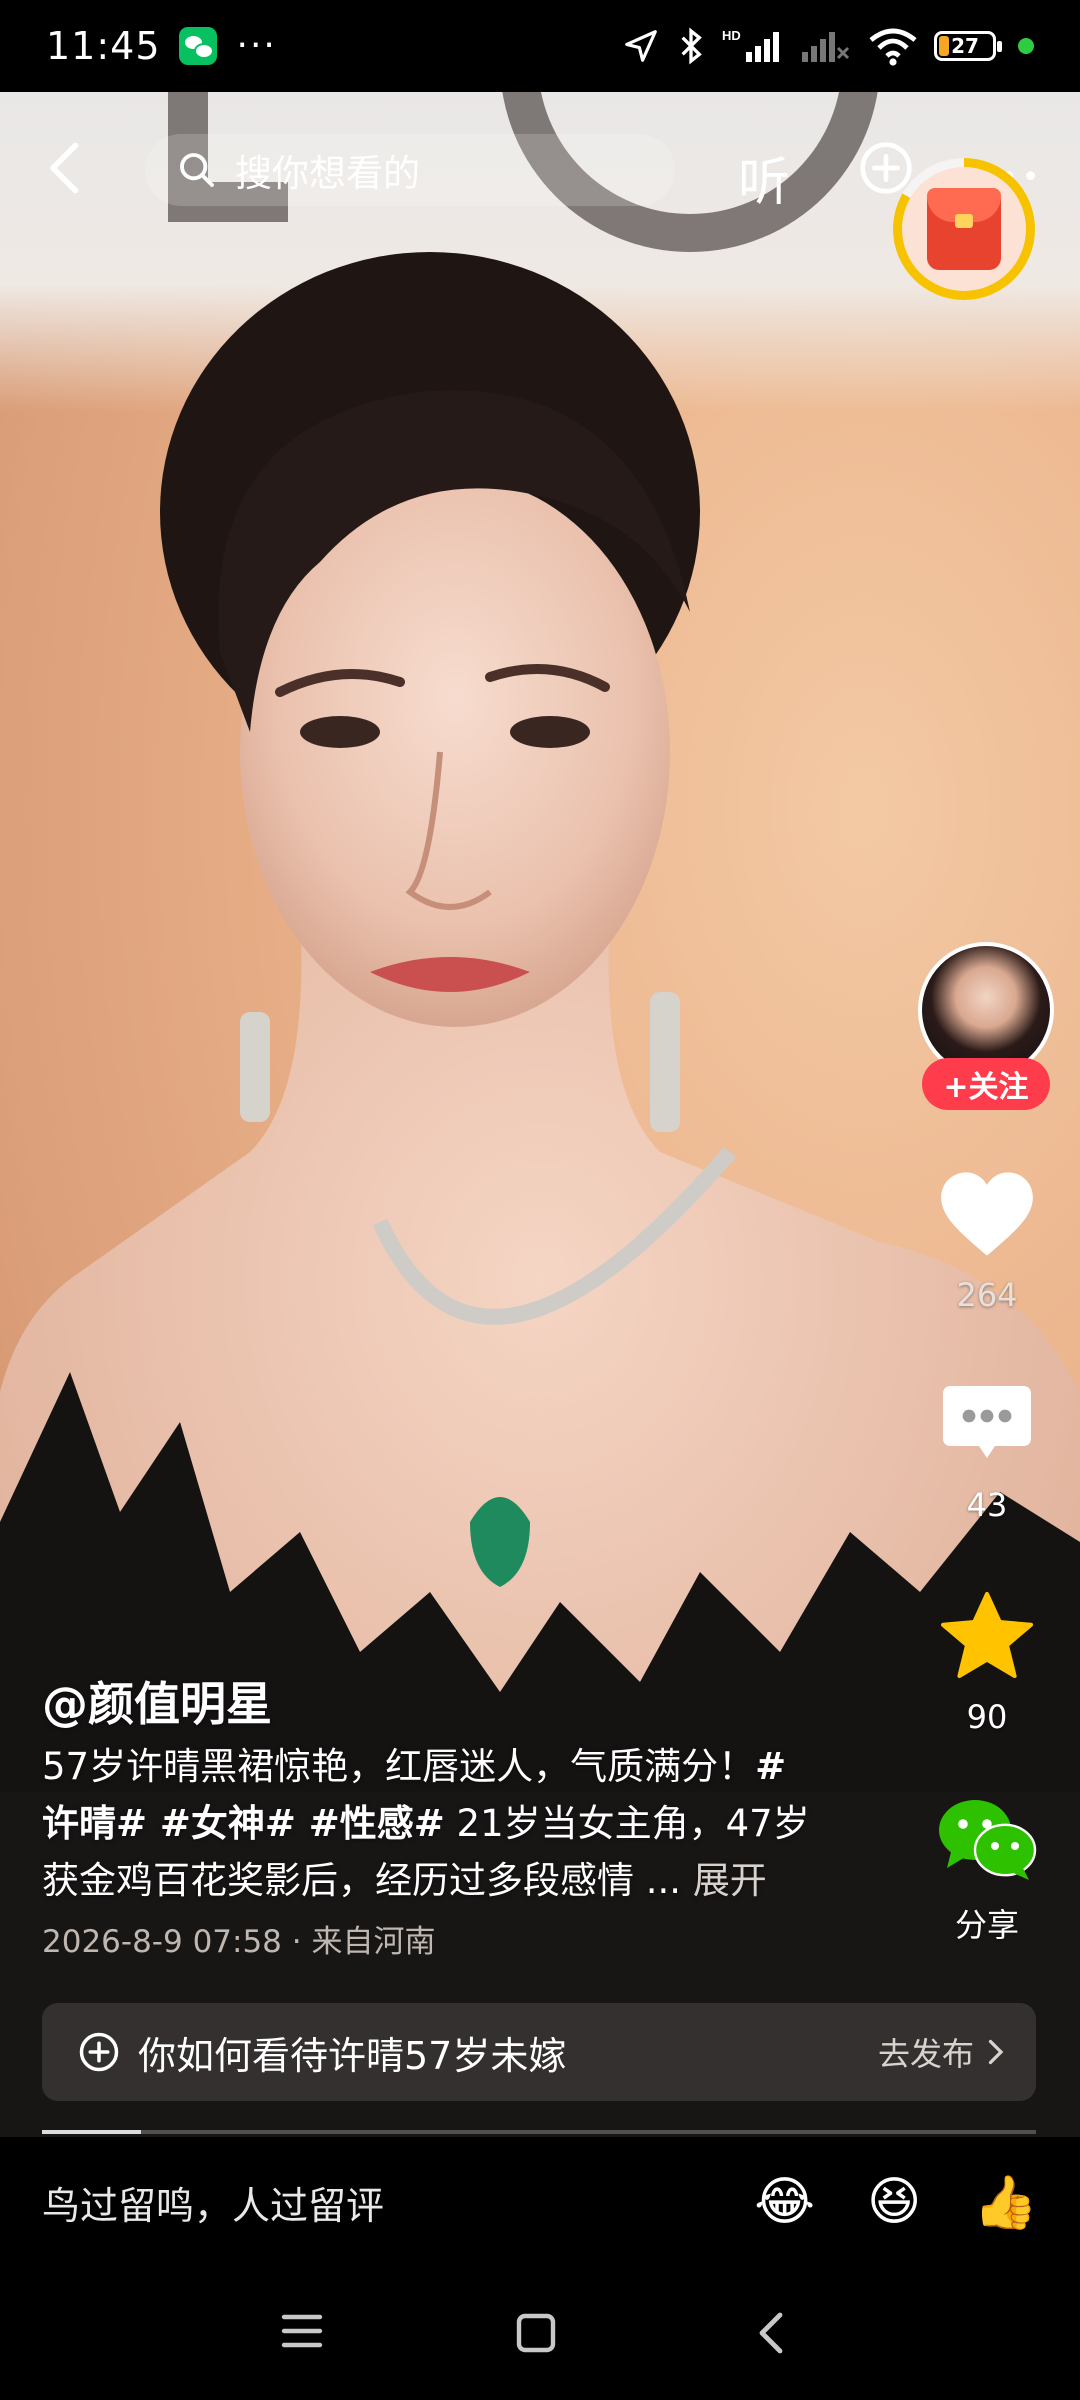 The image size is (1080, 2400). Describe the element at coordinates (162, 1942) in the screenshot. I see `post-date: 2026-8-9 07:58` at that location.